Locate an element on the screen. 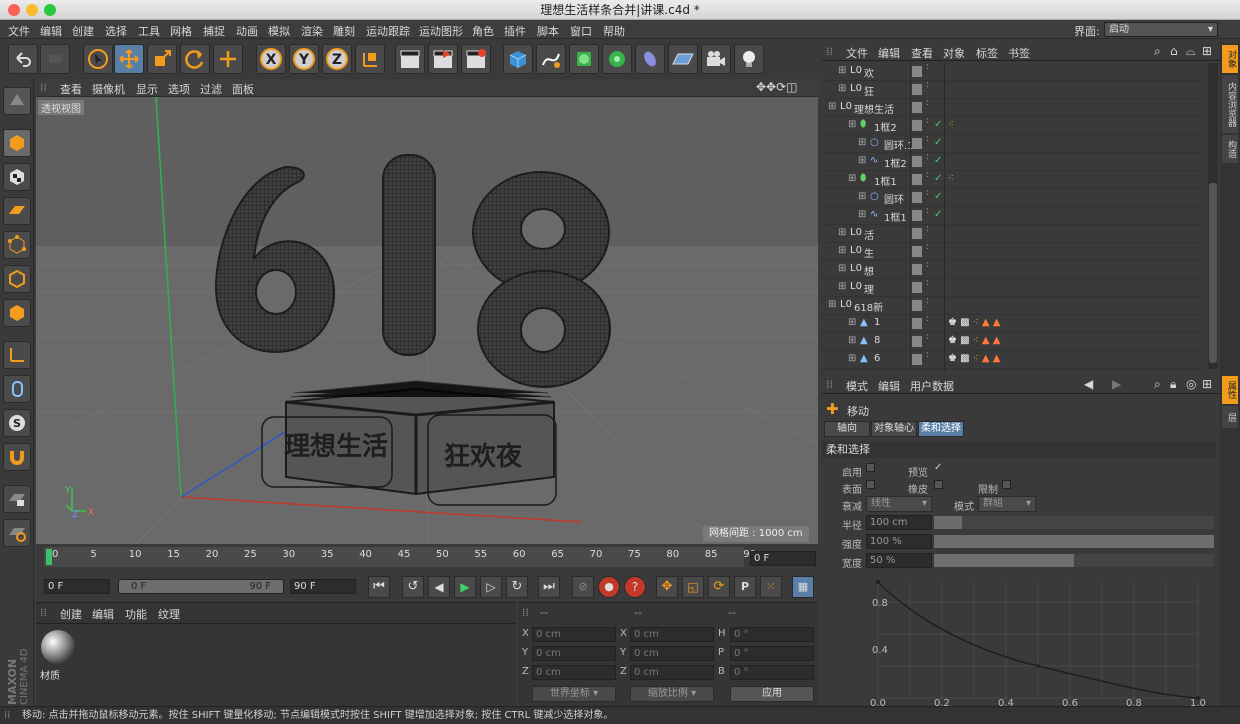 The width and height of the screenshot is (1240, 724). strength-field: 100 % is located at coordinates (899, 541).